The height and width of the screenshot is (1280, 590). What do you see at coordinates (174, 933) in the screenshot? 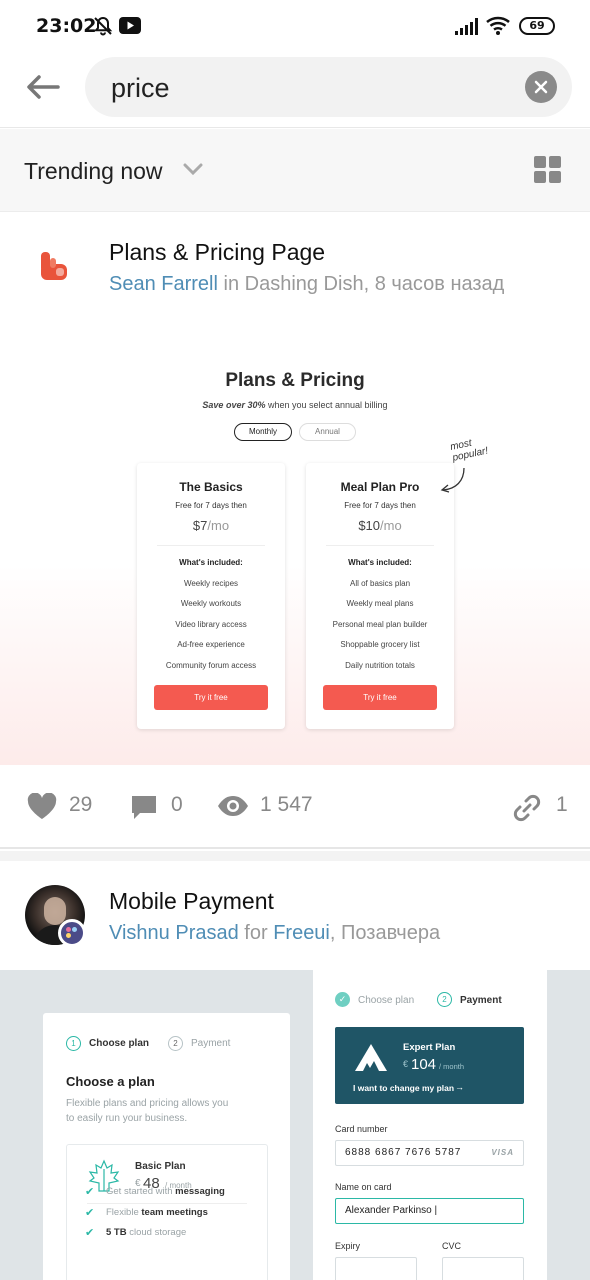
I see `author-link: Vishnu Prasad` at bounding box center [174, 933].